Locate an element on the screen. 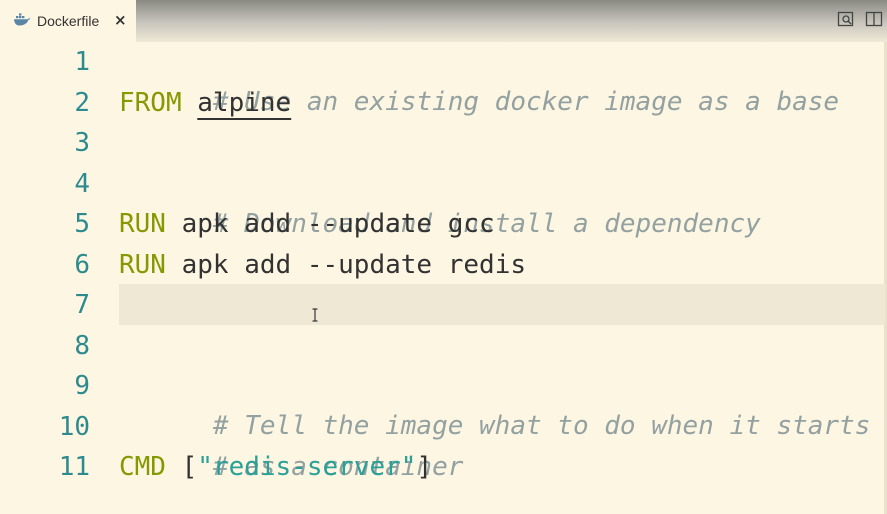 This screenshot has height=514, width=887. line-number: 6 is located at coordinates (82, 264).